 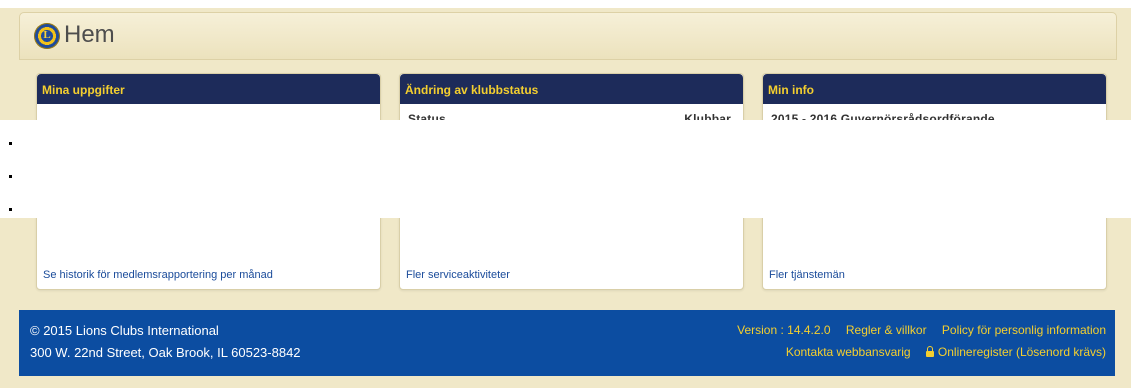 I want to click on lions-logo-icon: L, so click(x=47, y=36).